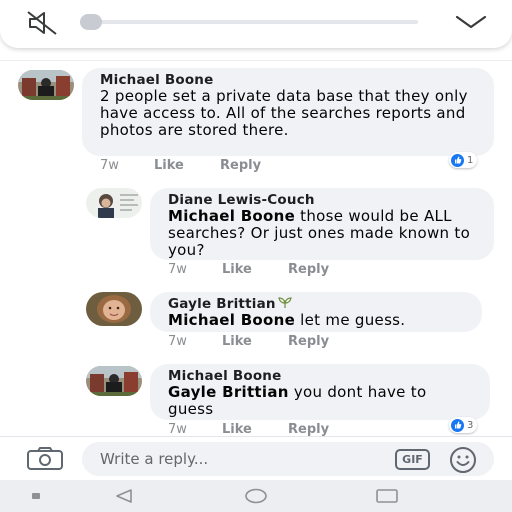 This screenshot has width=512, height=512. I want to click on camera-icon, so click(45, 459).